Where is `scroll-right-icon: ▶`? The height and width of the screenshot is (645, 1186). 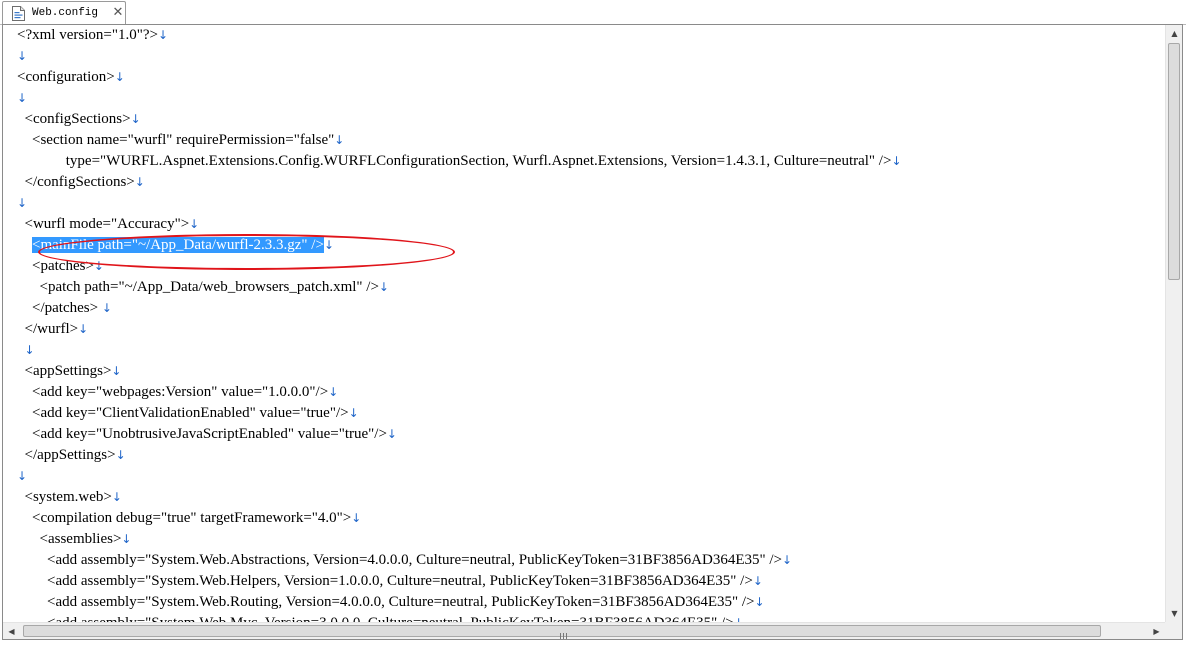
scroll-right-icon: ▶ is located at coordinates (1156, 631).